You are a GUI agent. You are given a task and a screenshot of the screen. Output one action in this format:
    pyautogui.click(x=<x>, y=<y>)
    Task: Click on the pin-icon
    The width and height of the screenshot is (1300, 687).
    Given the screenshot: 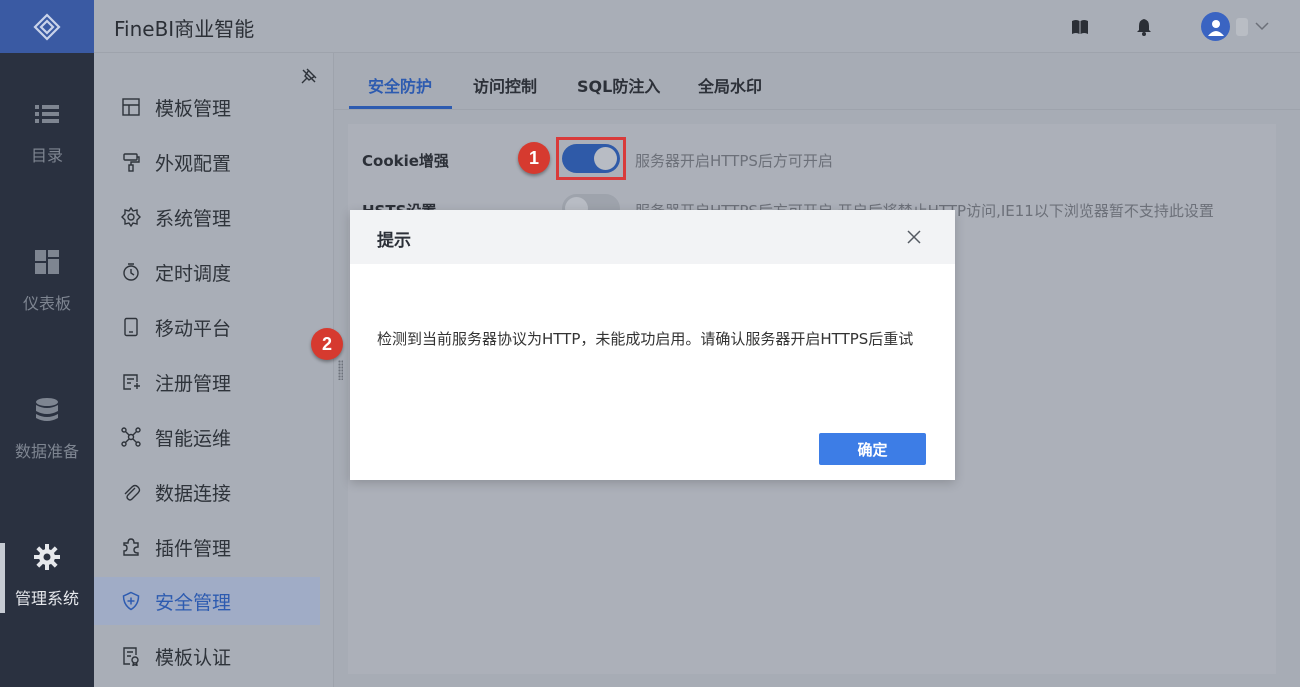 What is the action you would take?
    pyautogui.click(x=309, y=76)
    